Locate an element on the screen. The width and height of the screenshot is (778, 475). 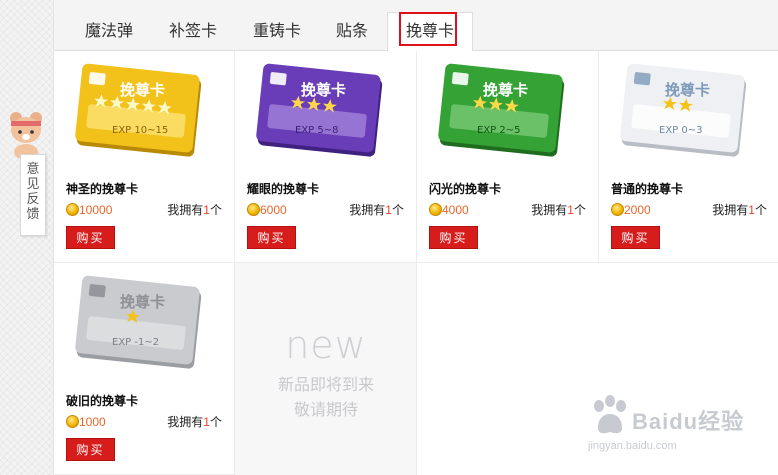
product-price: 2000 is located at coordinates (631, 210).